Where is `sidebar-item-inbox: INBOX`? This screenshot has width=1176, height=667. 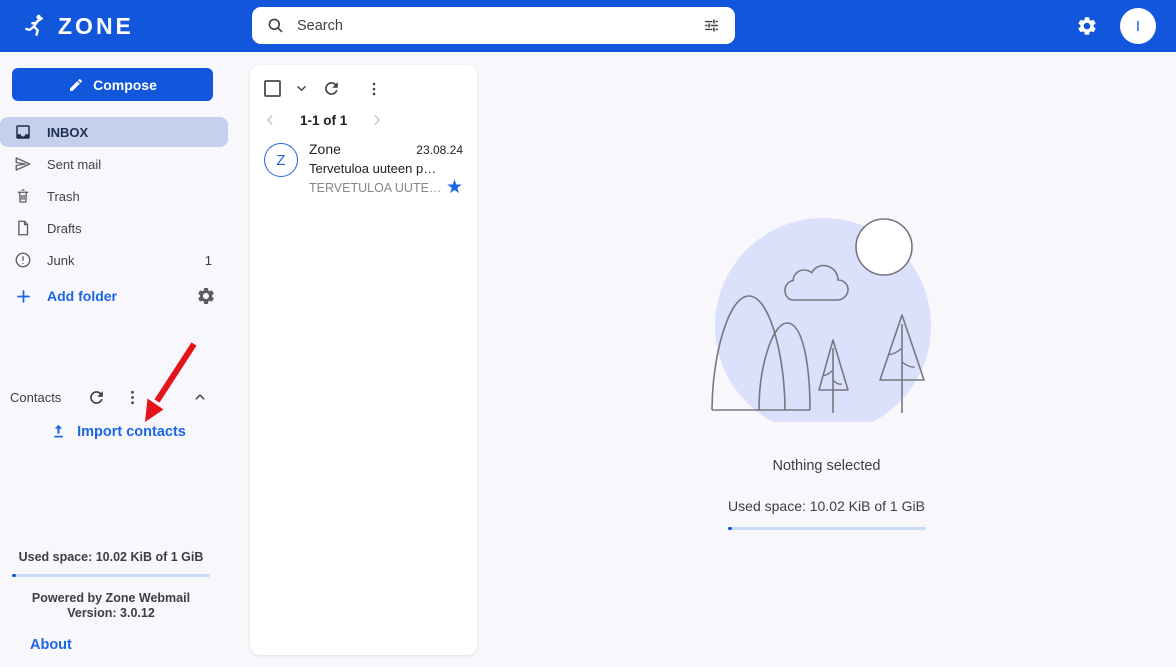 sidebar-item-inbox: INBOX is located at coordinates (114, 132).